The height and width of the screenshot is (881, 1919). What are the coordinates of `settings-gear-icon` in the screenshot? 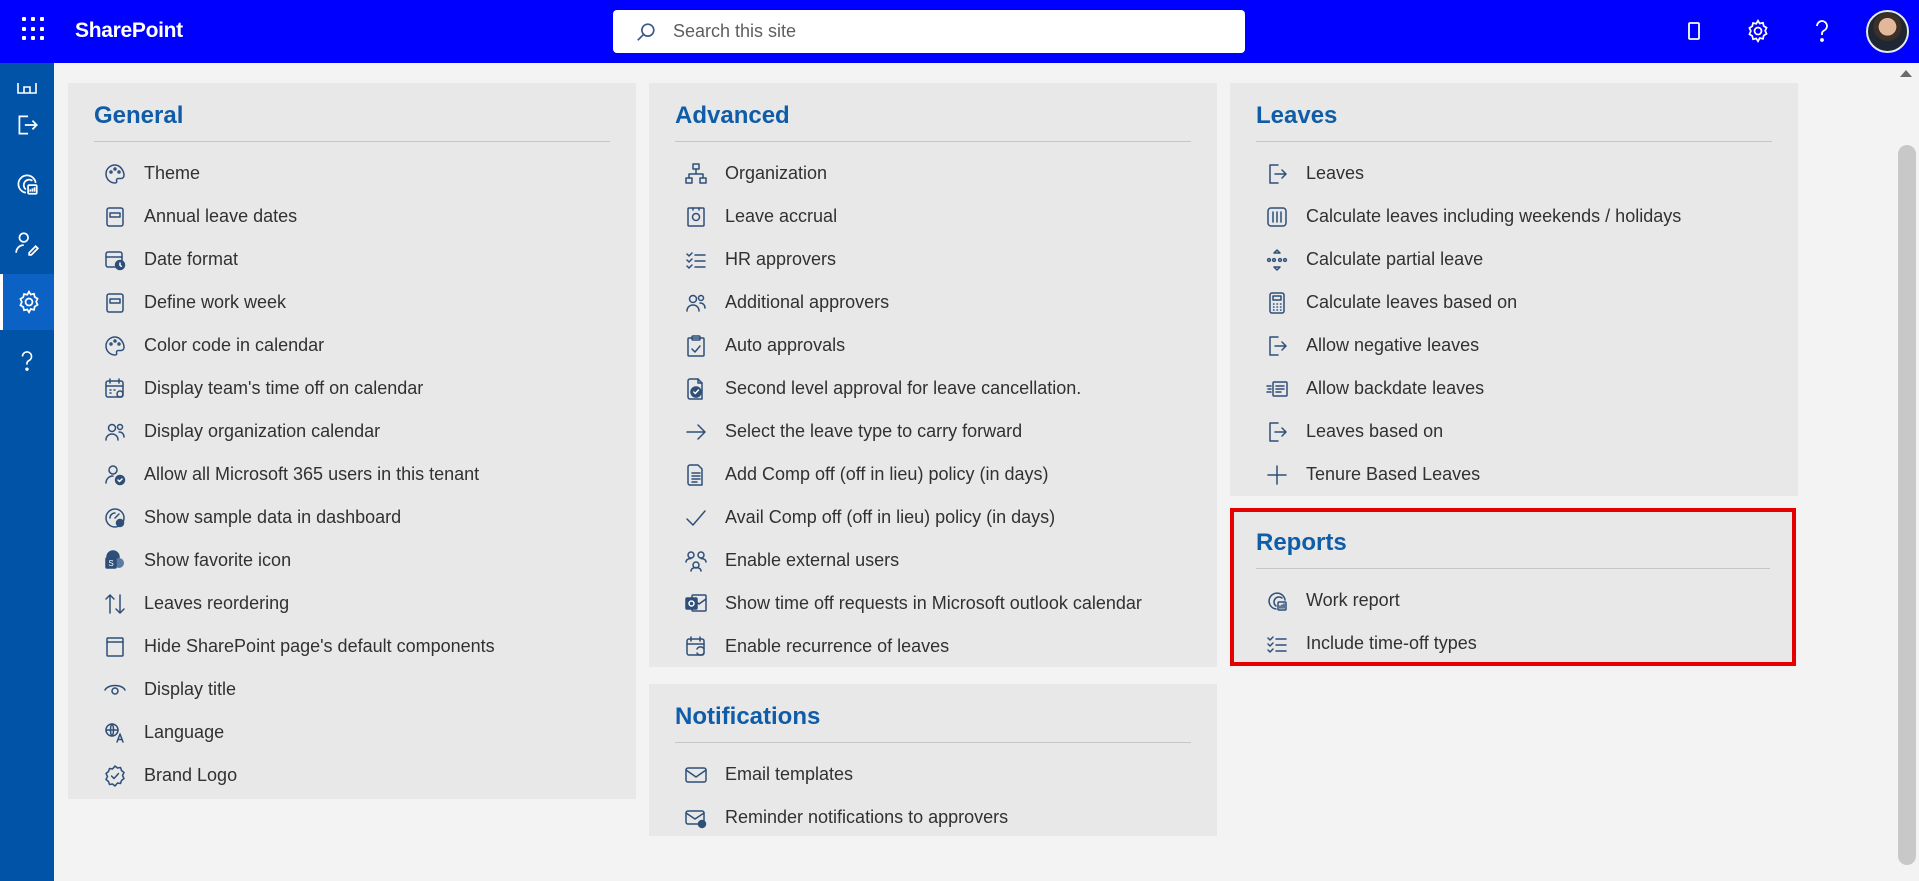 It's located at (1758, 31).